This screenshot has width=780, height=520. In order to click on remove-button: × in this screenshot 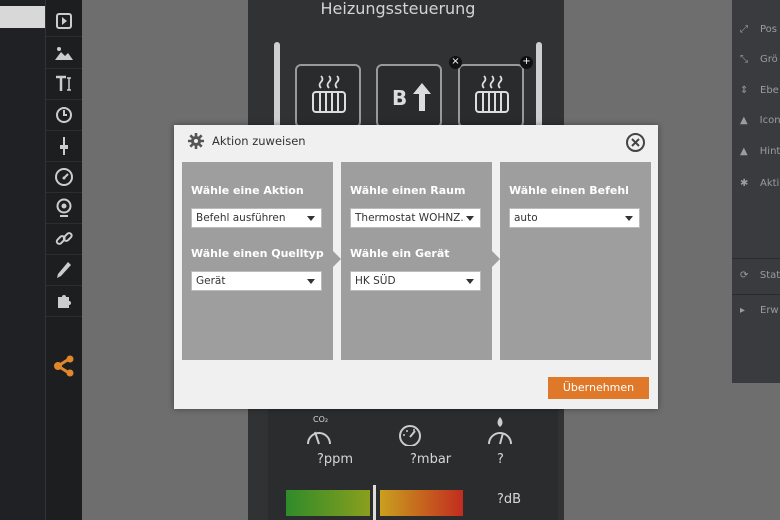, I will do `click(455, 62)`.